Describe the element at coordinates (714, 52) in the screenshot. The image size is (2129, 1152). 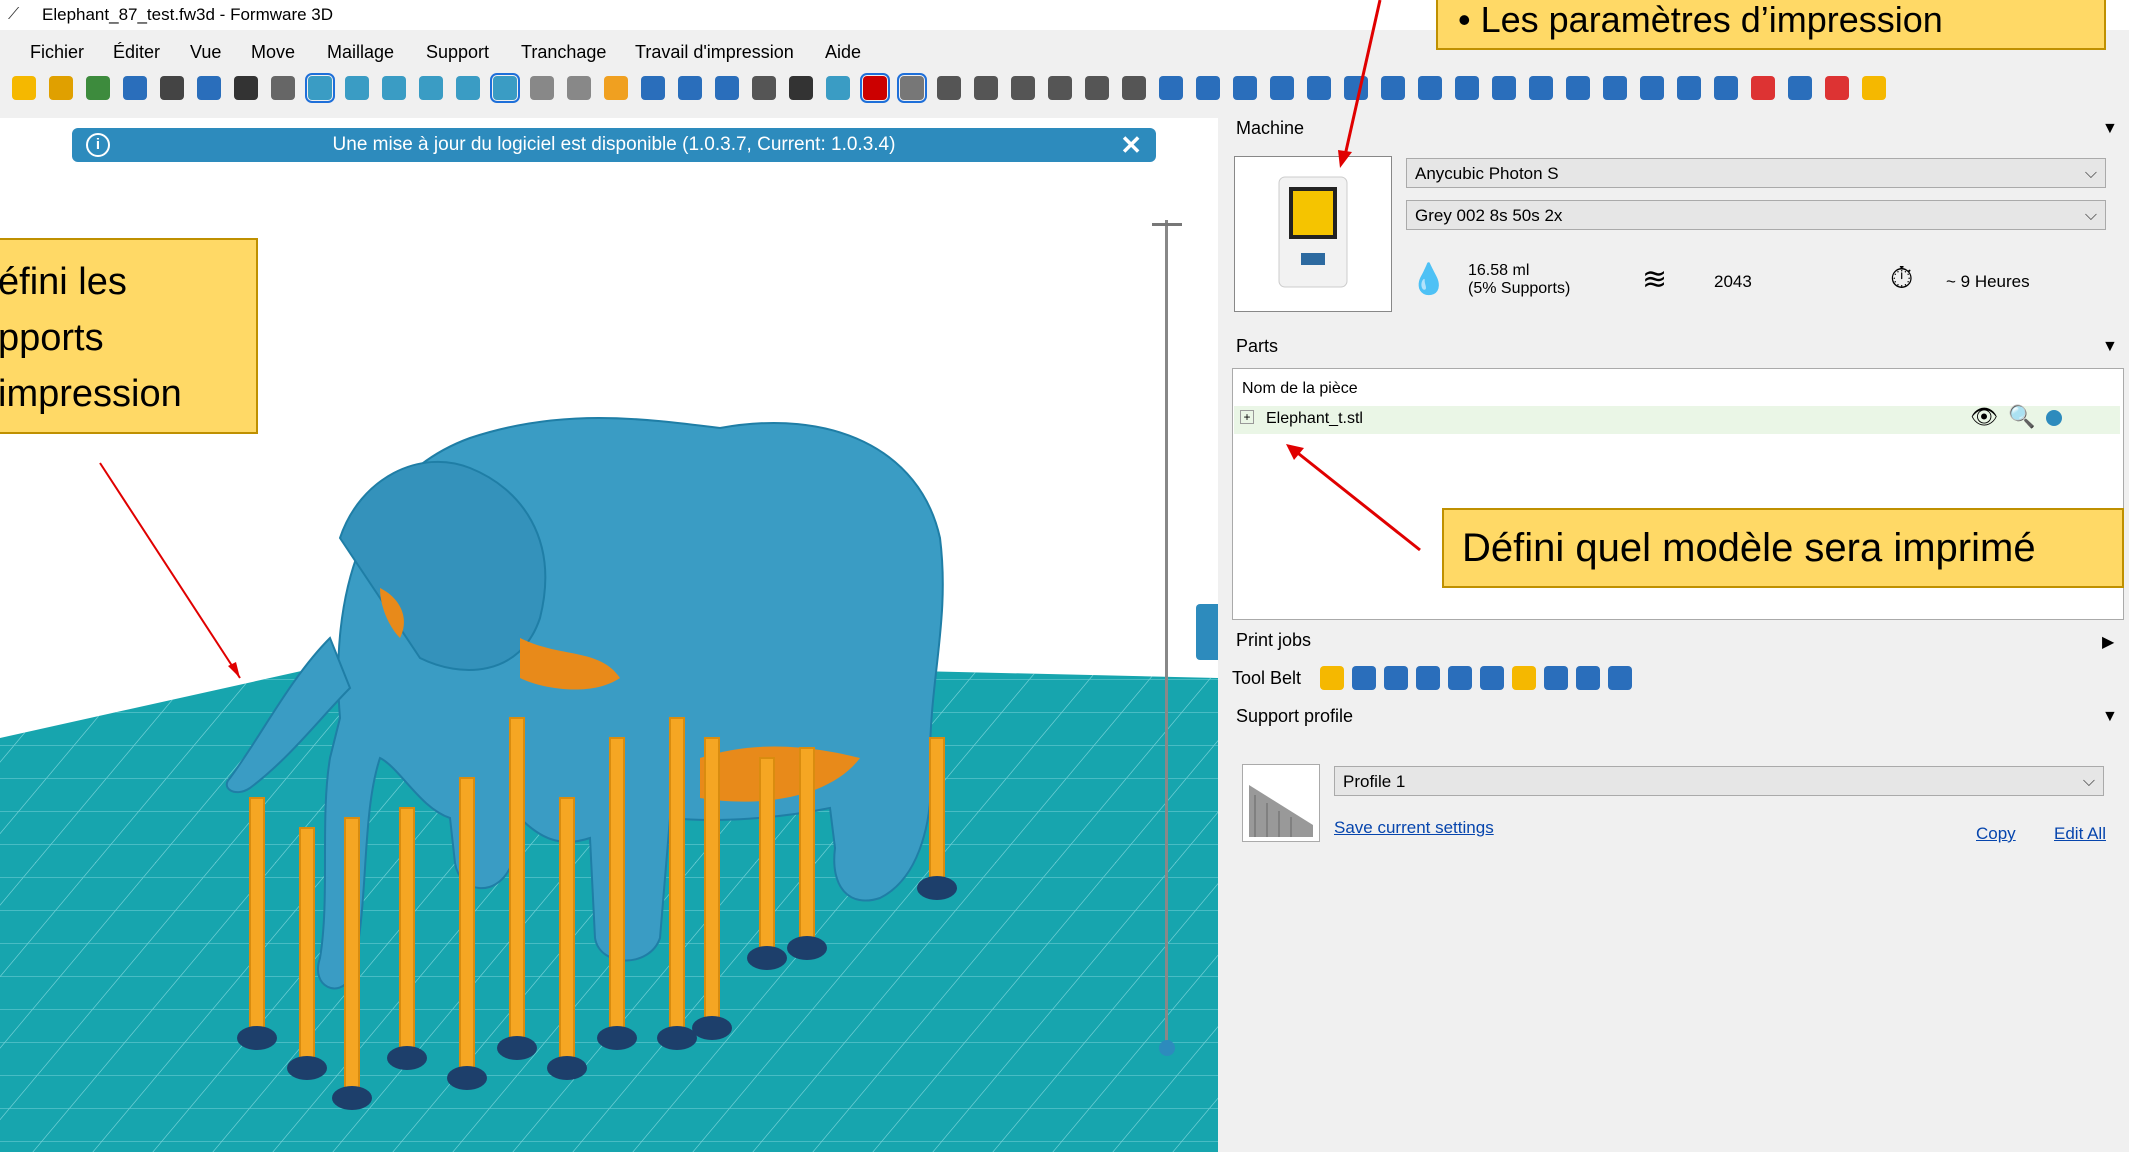
I see `menu-travail-impression: Travail d'impression` at that location.